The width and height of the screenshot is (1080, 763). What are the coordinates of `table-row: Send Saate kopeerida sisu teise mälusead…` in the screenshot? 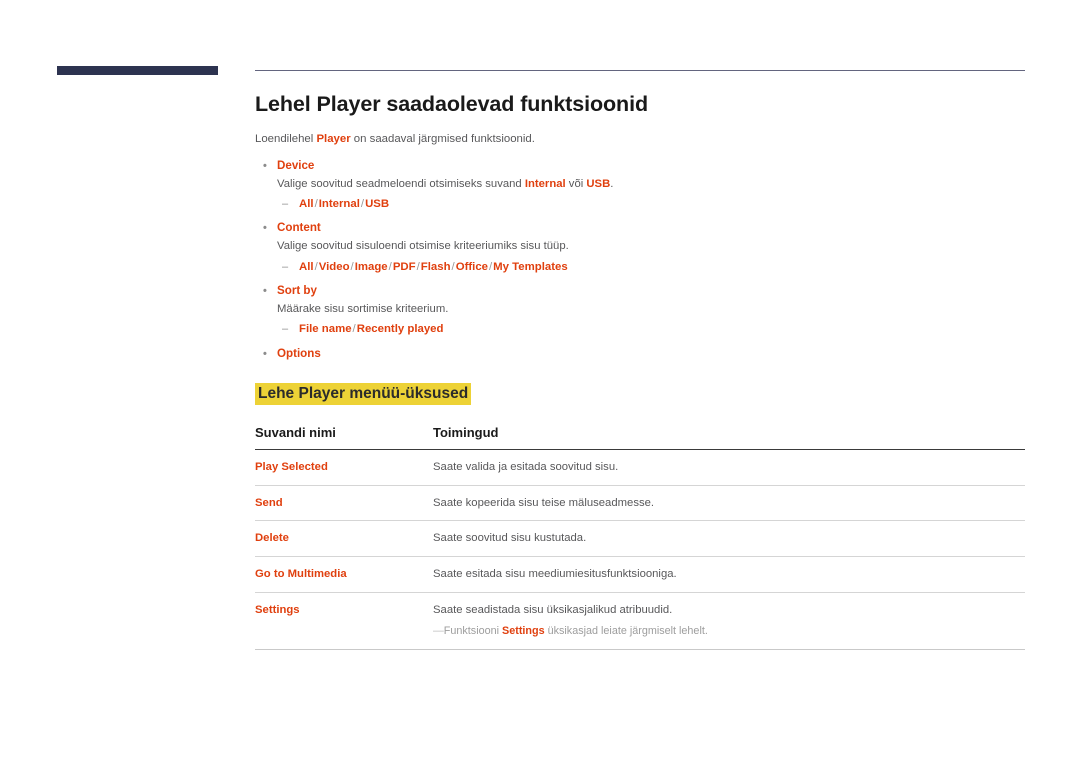 It's located at (640, 503).